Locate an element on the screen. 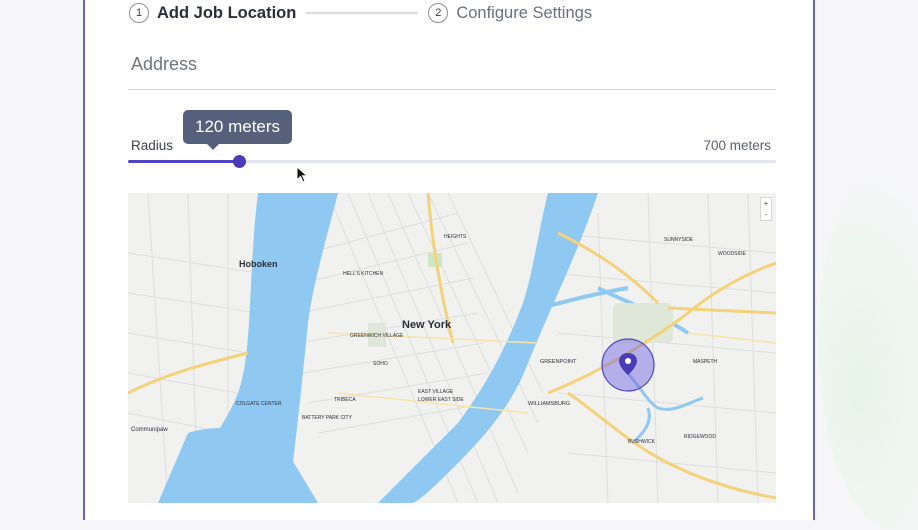 The height and width of the screenshot is (530, 918). park-area is located at coordinates (643, 323).